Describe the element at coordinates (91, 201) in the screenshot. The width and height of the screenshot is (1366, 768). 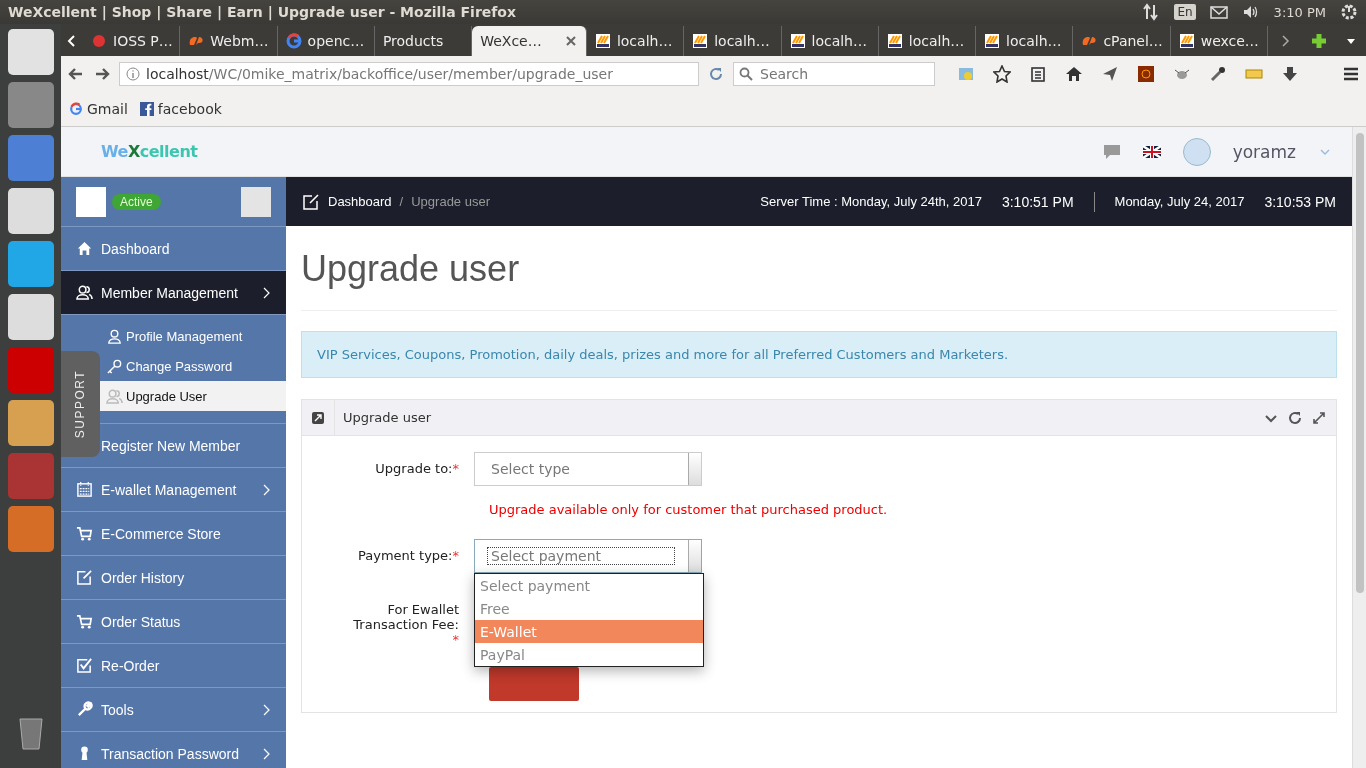
I see `profile-picture` at that location.